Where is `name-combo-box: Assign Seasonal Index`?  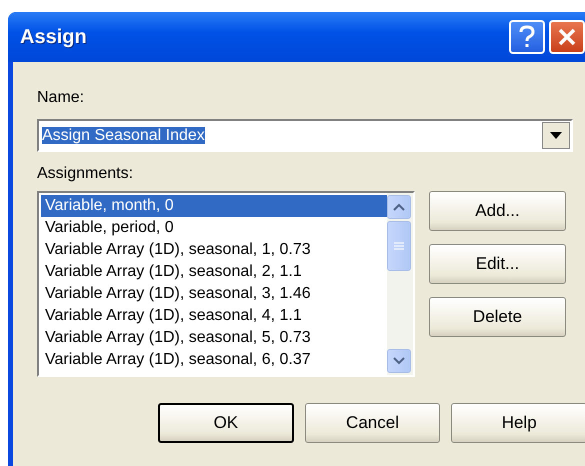
name-combo-box: Assign Seasonal Index is located at coordinates (305, 135).